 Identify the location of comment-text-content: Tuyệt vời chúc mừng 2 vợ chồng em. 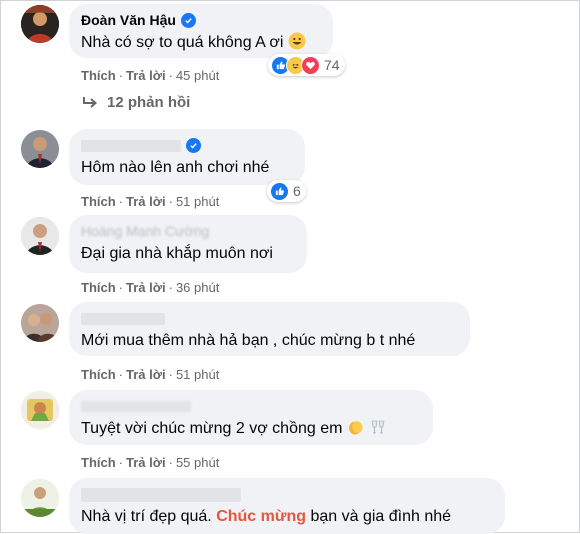
(212, 428).